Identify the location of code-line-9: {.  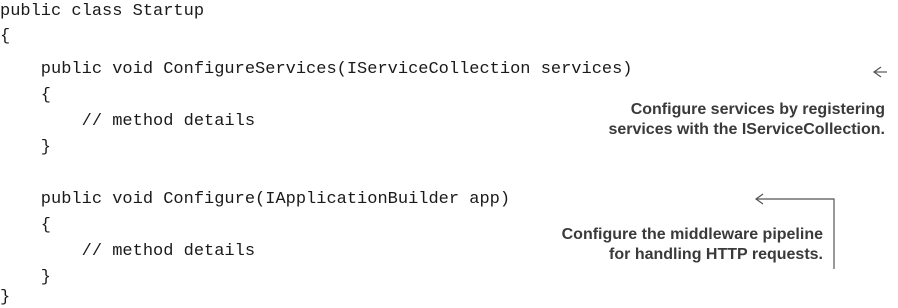
(26, 225).